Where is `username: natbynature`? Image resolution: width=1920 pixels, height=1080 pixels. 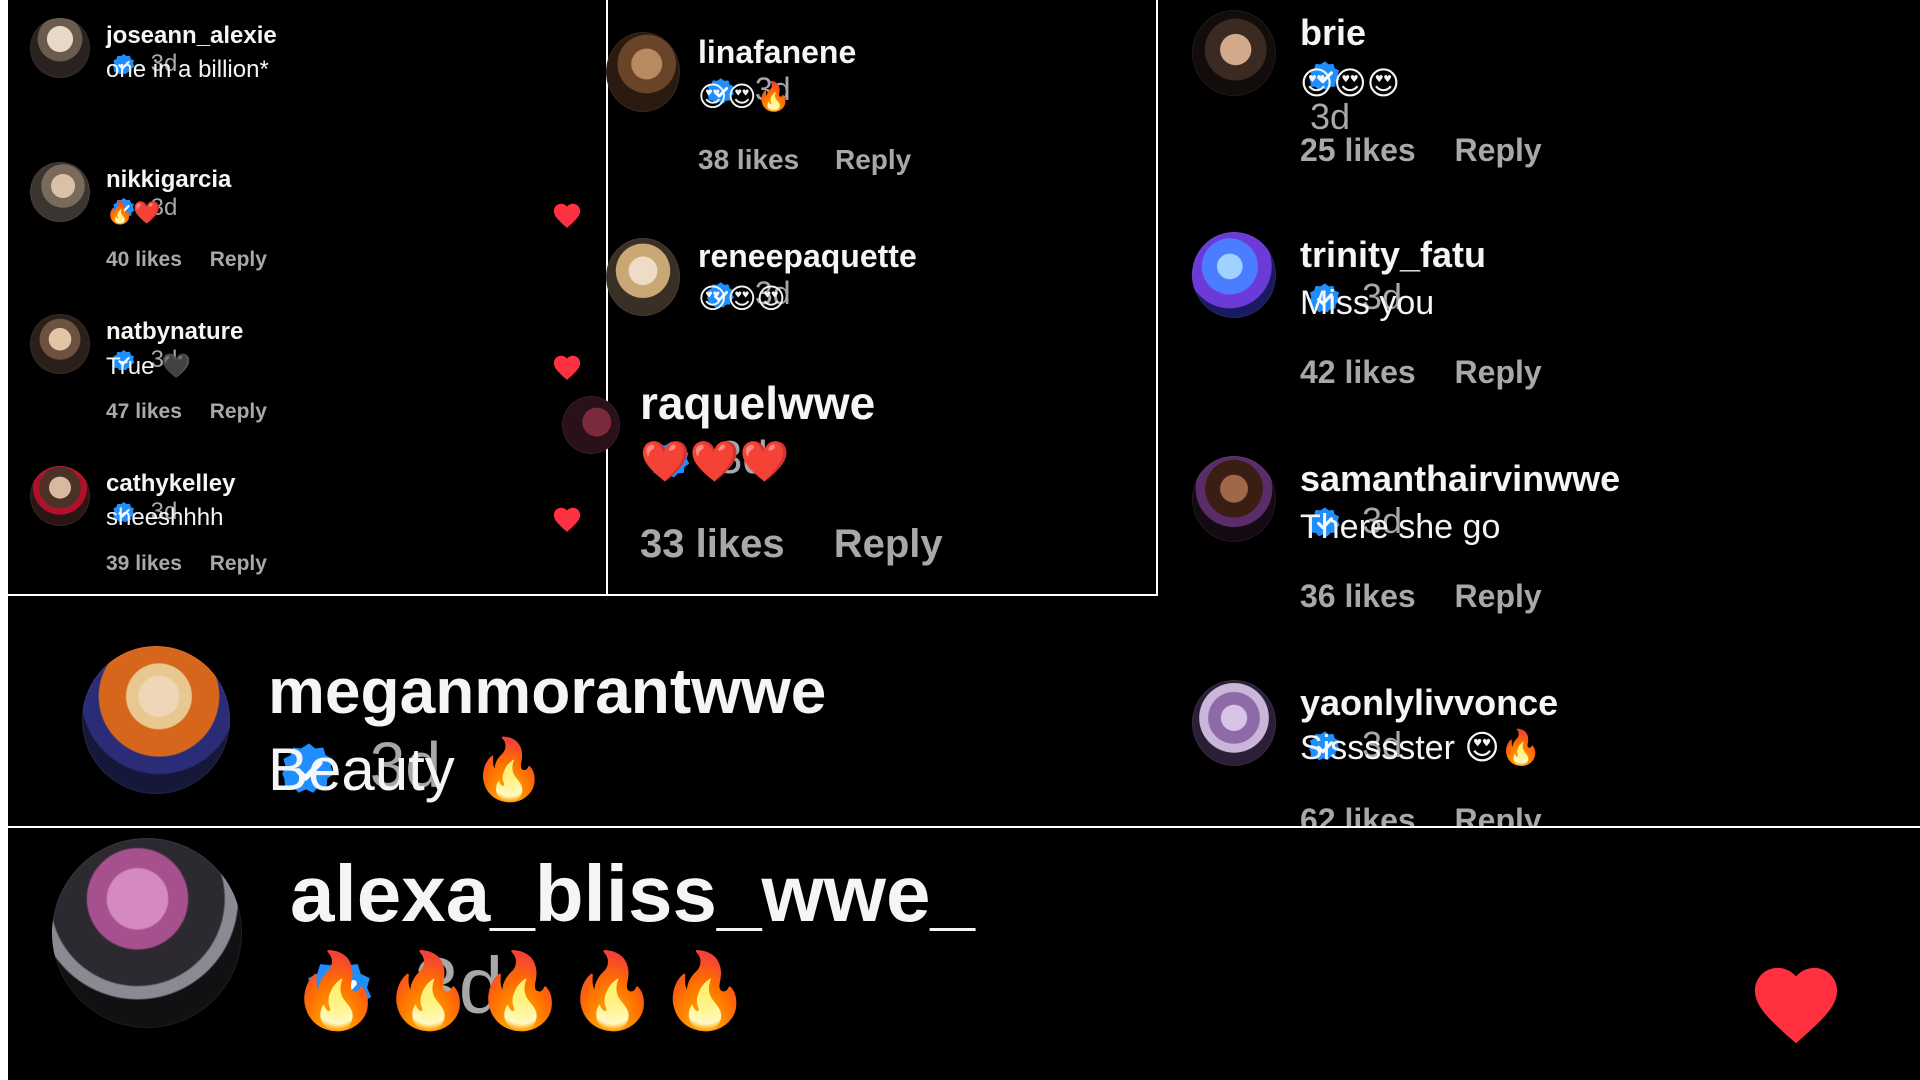
username: natbynature is located at coordinates (174, 331).